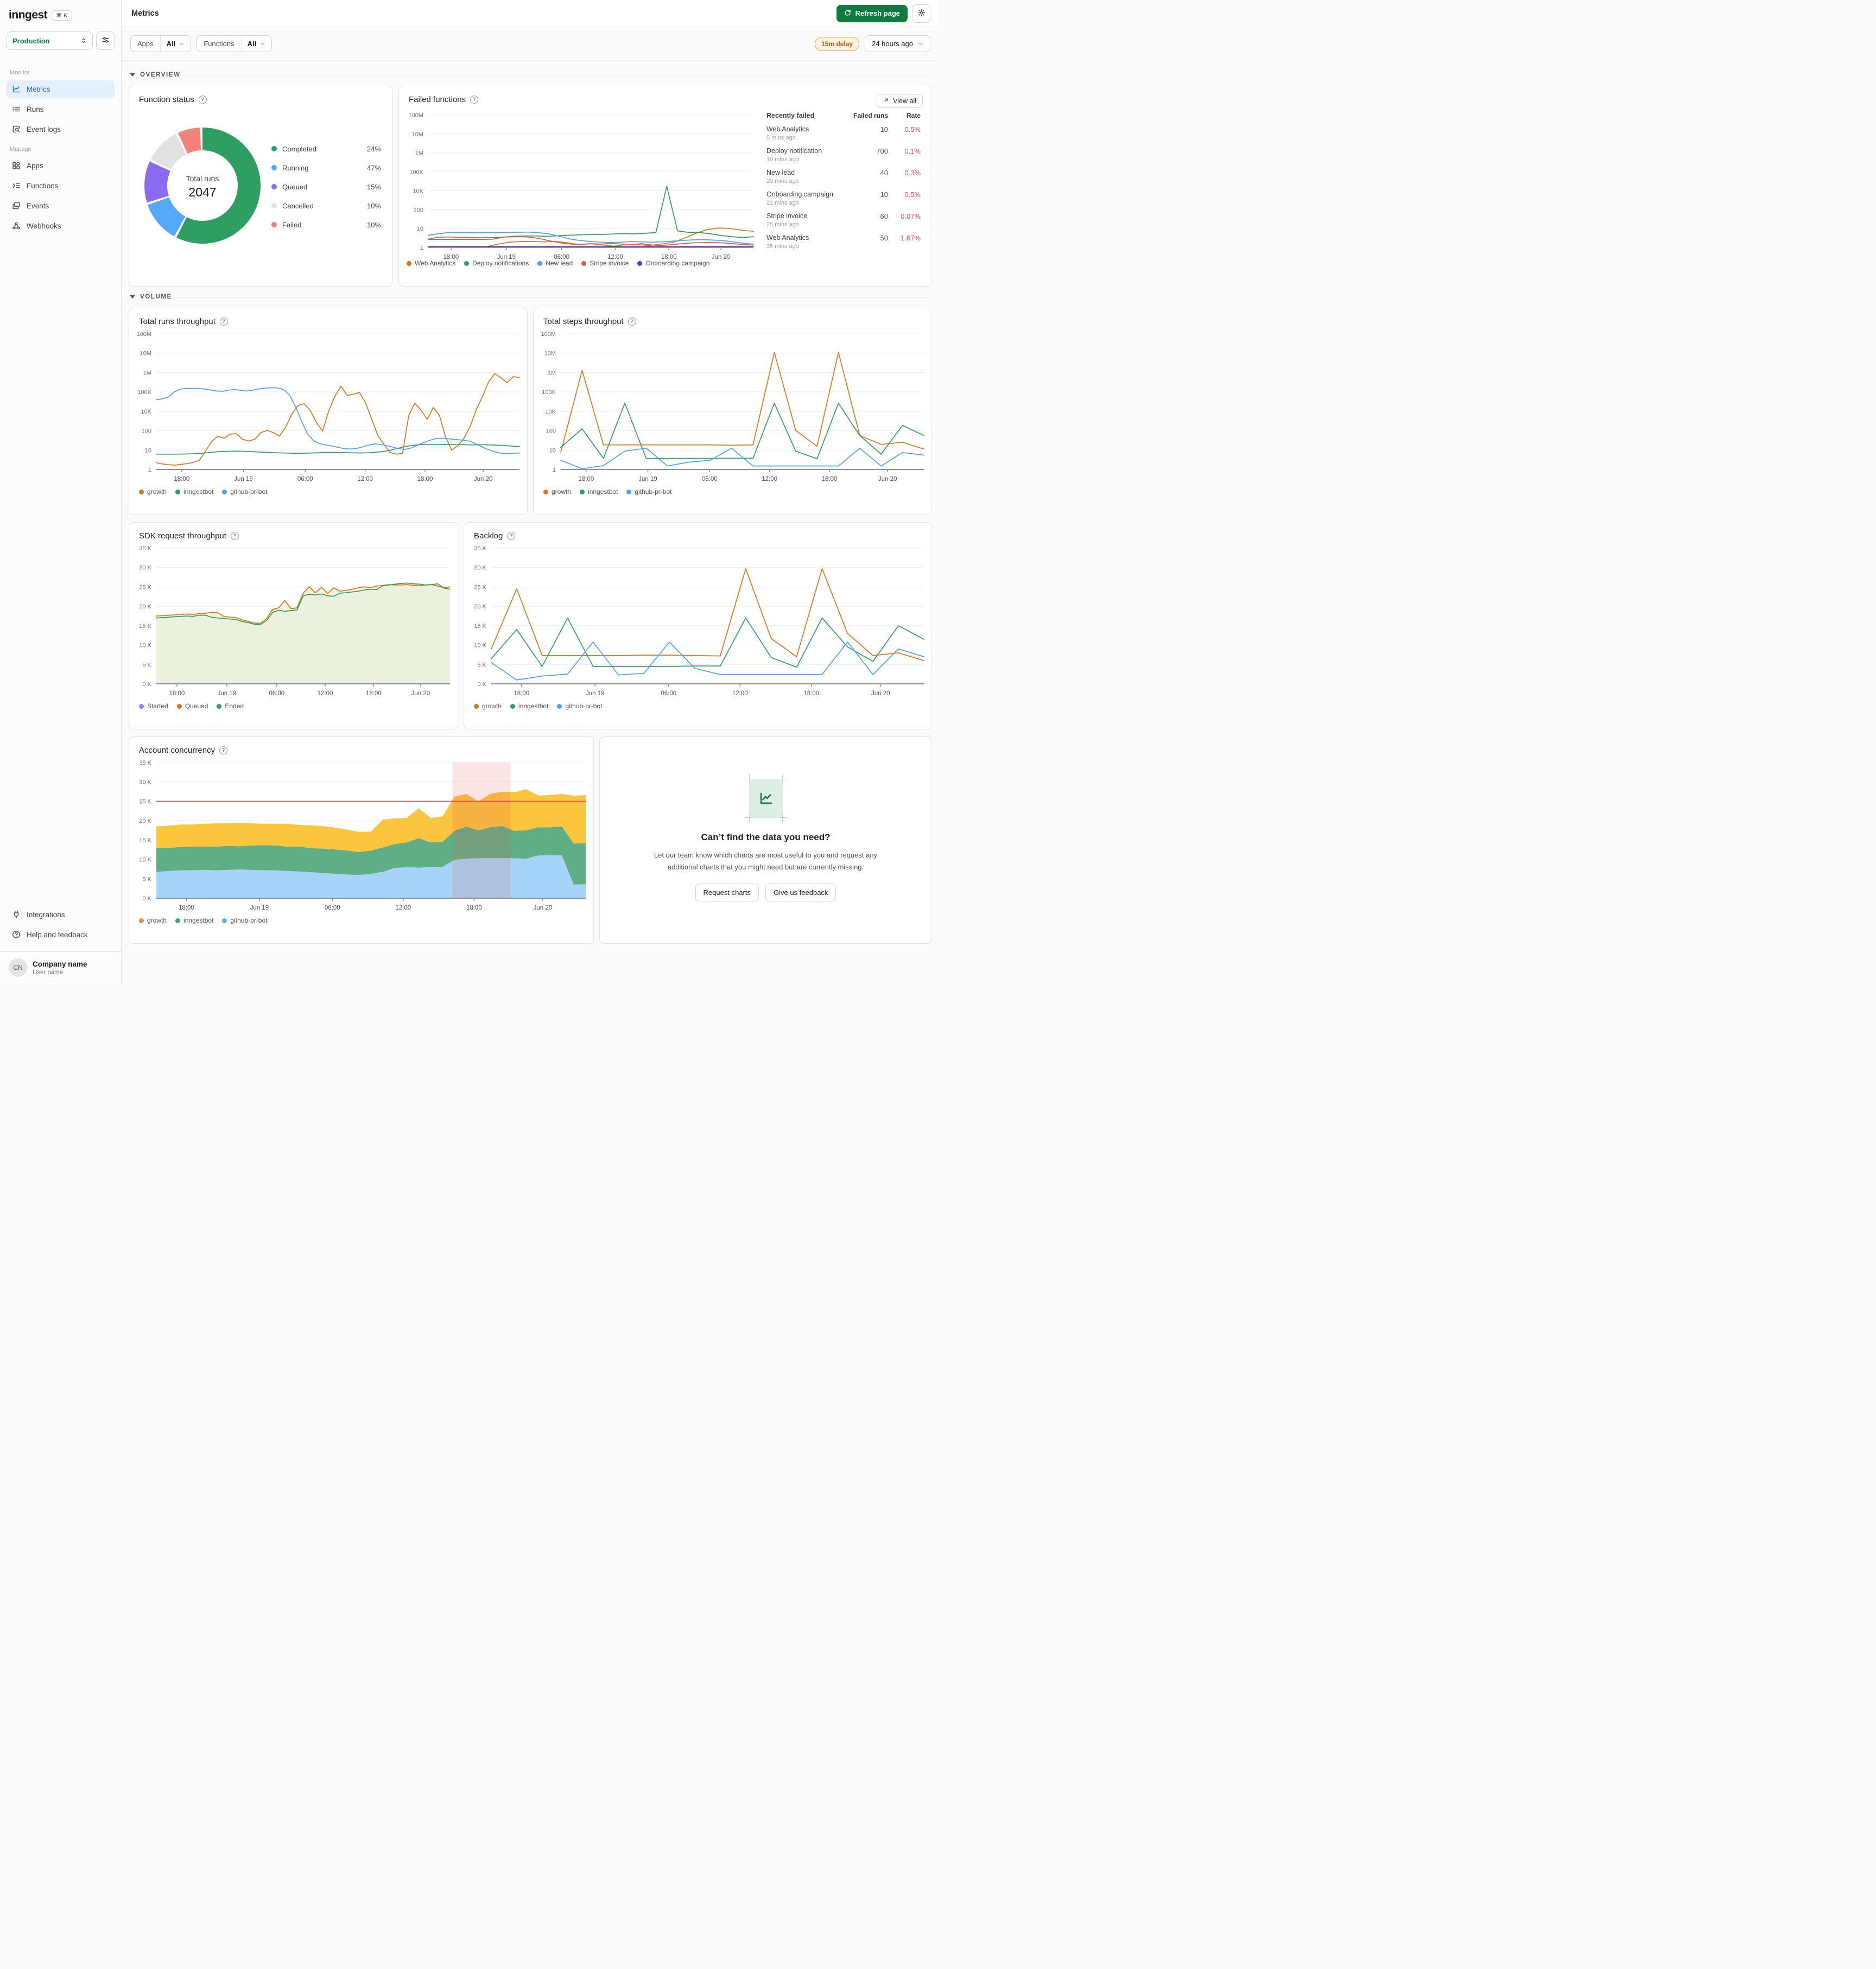  Describe the element at coordinates (16, 914) in the screenshot. I see `plug-icon` at that location.